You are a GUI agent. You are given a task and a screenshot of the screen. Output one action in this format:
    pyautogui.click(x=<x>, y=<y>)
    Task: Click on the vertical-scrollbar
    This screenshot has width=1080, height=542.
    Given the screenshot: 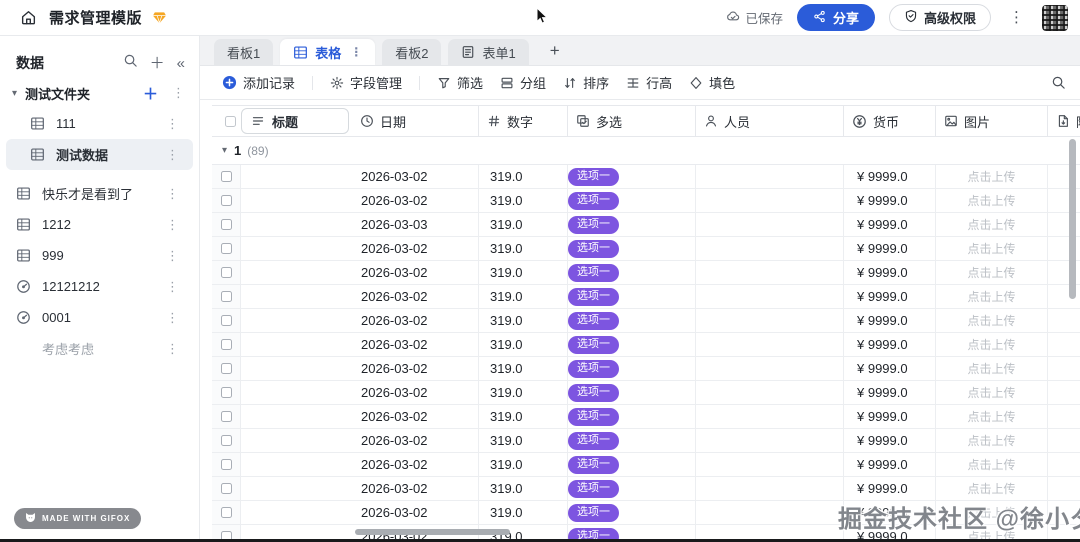 What is the action you would take?
    pyautogui.click(x=1072, y=219)
    